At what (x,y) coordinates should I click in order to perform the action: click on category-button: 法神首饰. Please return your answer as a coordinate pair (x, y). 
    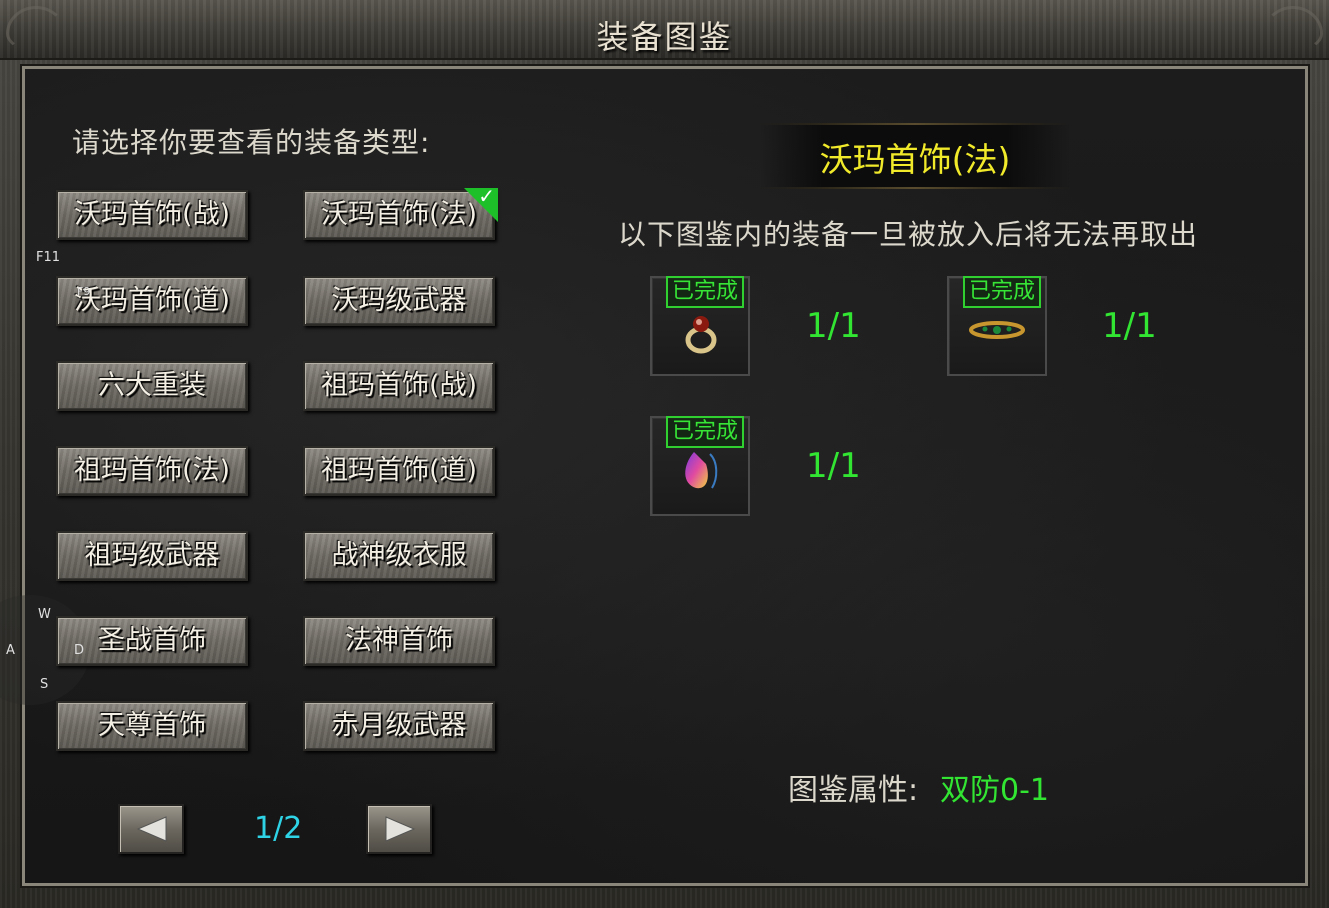
    Looking at the image, I should click on (399, 641).